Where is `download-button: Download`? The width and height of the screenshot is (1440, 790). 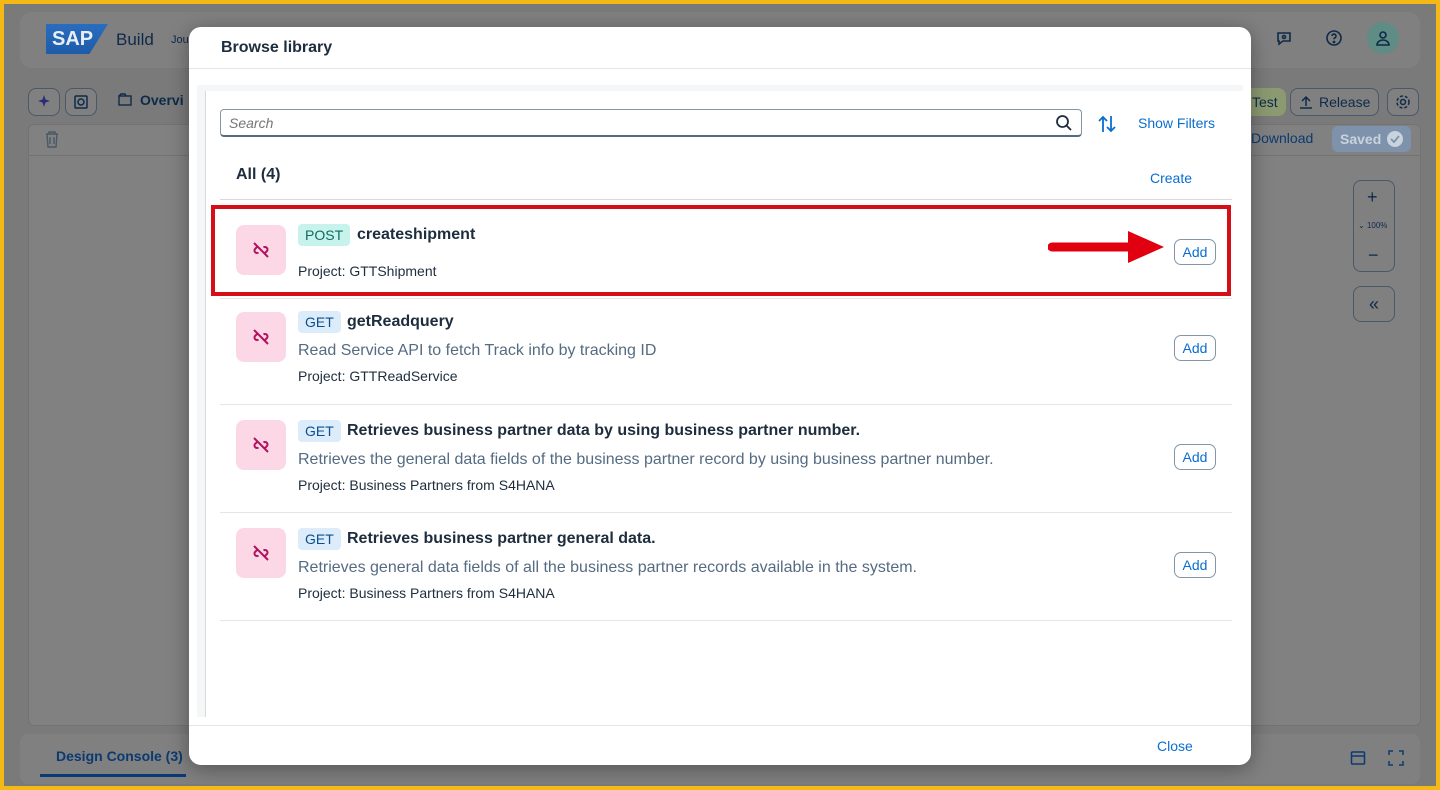
download-button: Download is located at coordinates (1282, 138).